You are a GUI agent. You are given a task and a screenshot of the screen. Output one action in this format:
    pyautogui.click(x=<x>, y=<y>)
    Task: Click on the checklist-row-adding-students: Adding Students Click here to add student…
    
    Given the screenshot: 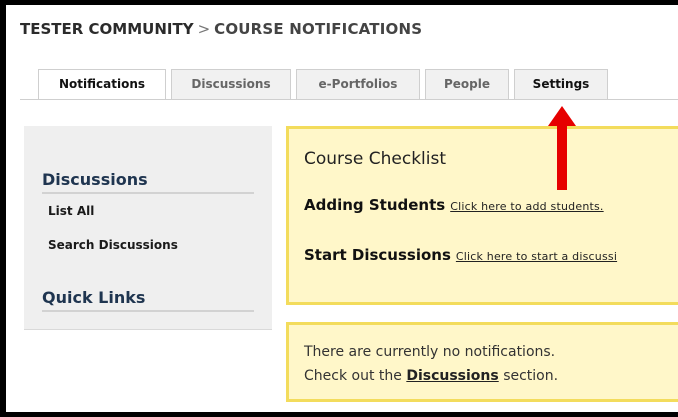 What is the action you would take?
    pyautogui.click(x=454, y=204)
    